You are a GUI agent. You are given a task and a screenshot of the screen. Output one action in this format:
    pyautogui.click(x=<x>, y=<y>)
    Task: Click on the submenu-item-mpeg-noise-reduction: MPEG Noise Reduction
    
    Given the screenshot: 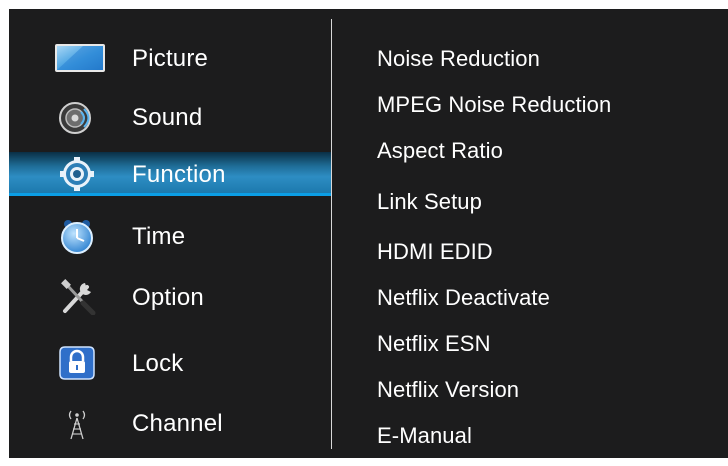 What is the action you would take?
    pyautogui.click(x=494, y=105)
    